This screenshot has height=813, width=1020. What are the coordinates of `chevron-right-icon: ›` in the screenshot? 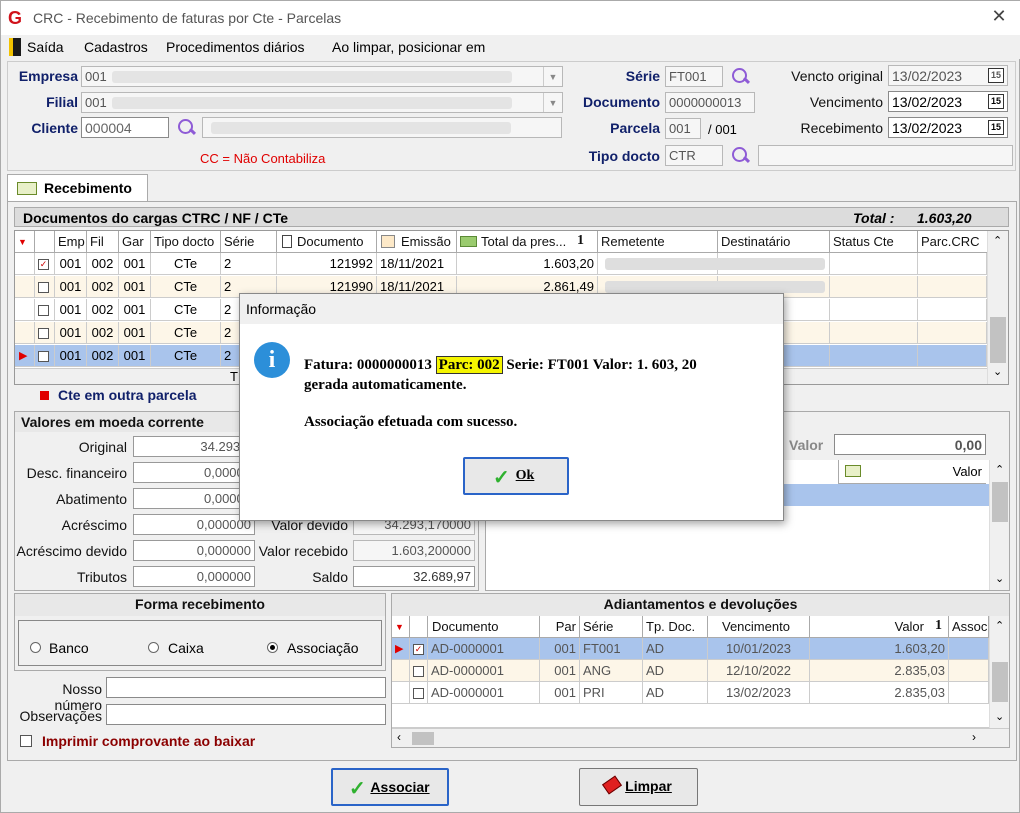 It's located at (974, 737).